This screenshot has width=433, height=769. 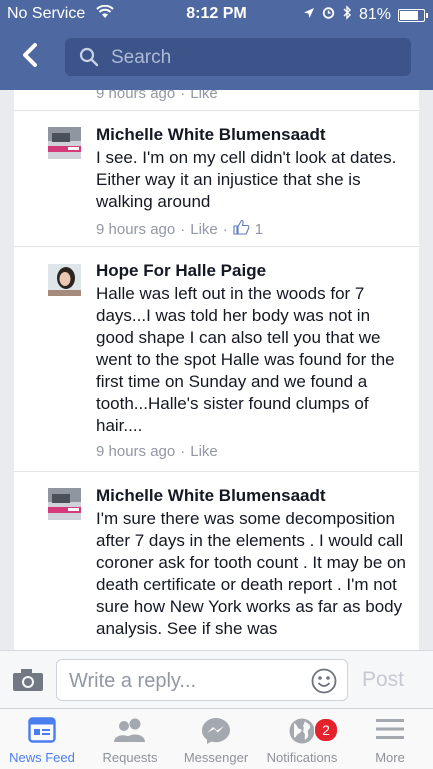 I want to click on menu-icon, so click(x=390, y=731).